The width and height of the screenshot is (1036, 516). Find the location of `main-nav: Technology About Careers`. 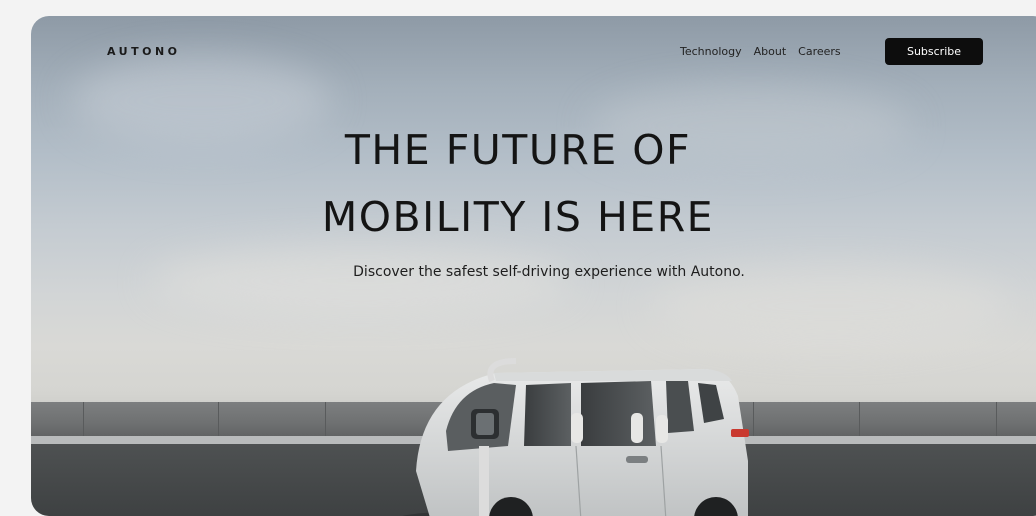

main-nav: Technology About Careers is located at coordinates (760, 51).